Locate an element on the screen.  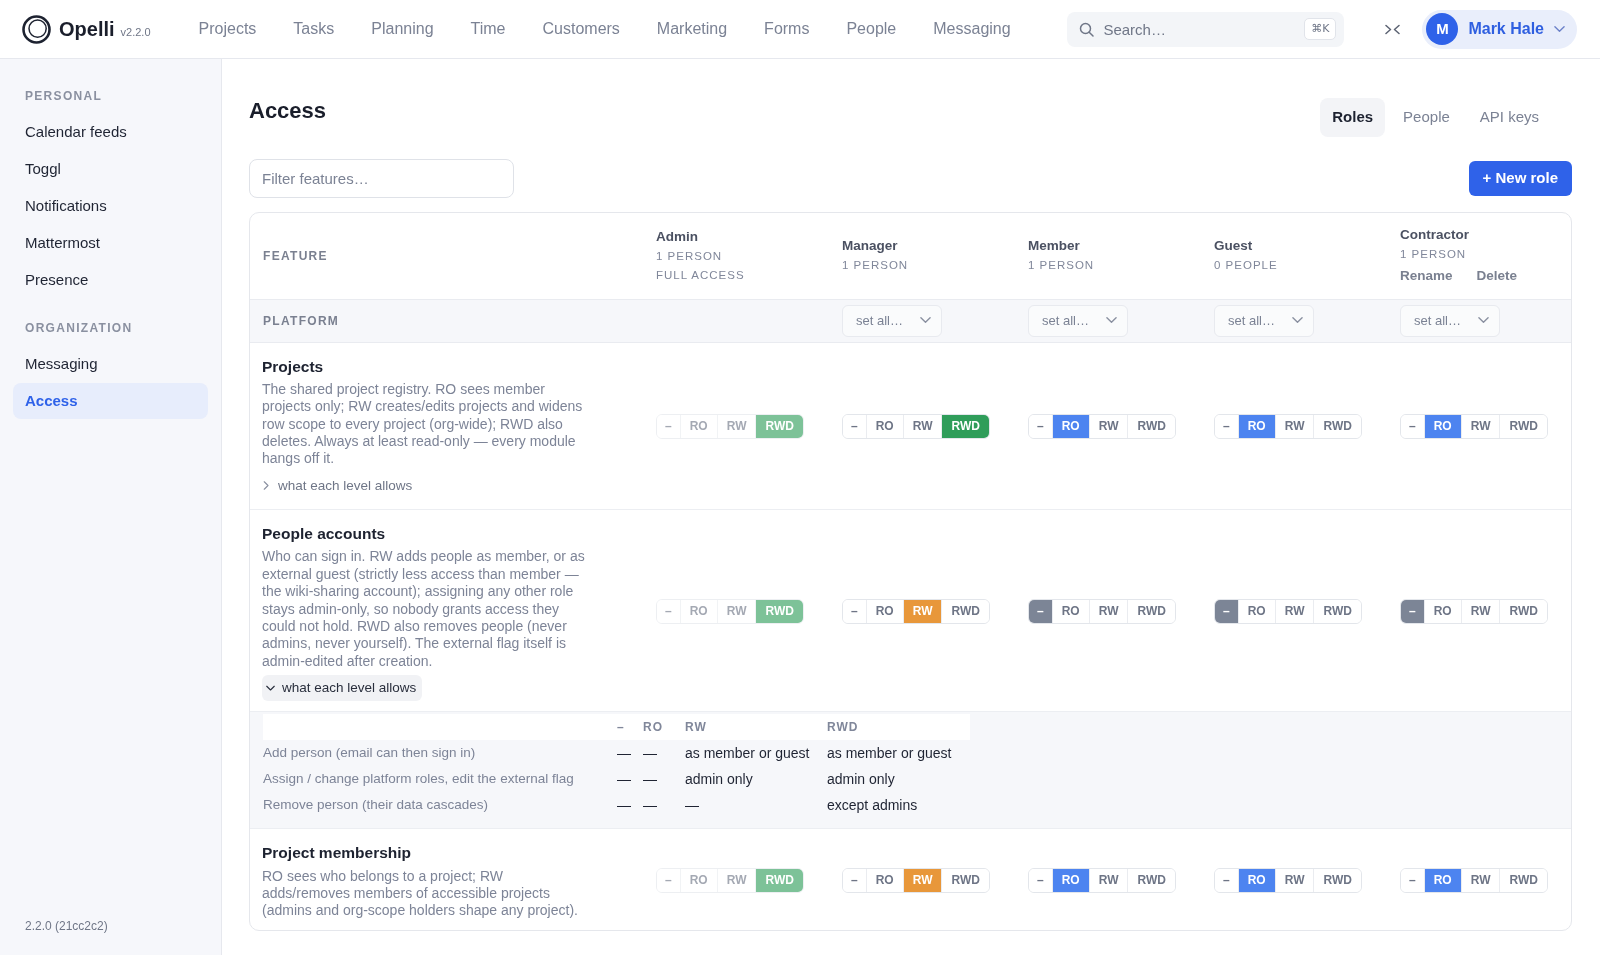
group-label: PLATFORM is located at coordinates (301, 321).